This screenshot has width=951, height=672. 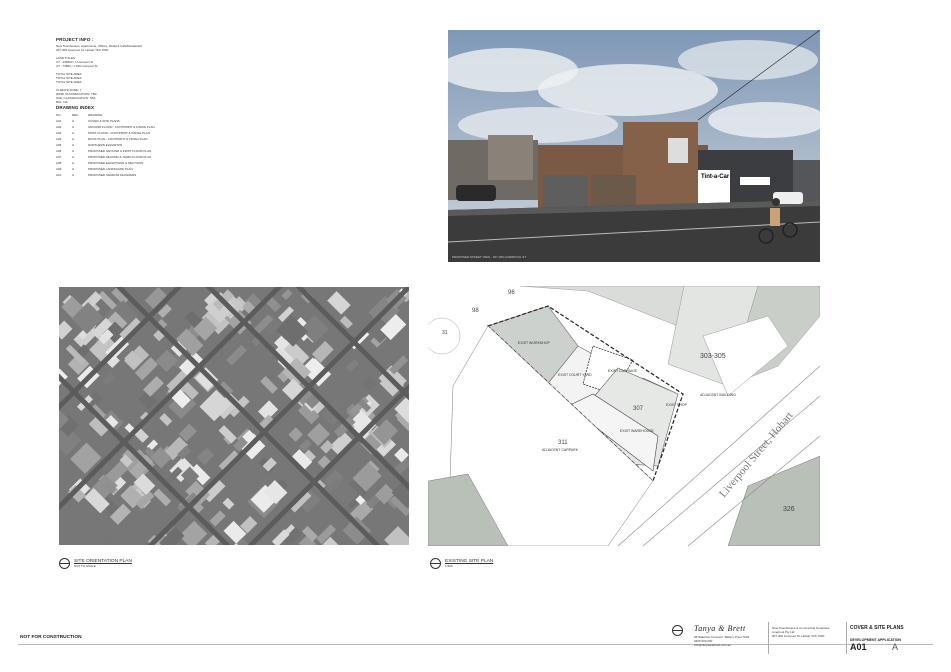 What do you see at coordinates (118, 139) in the screenshot?
I see `drawing-title: ROOF PLAN - FOOTPRINT & FINISH PLAN` at bounding box center [118, 139].